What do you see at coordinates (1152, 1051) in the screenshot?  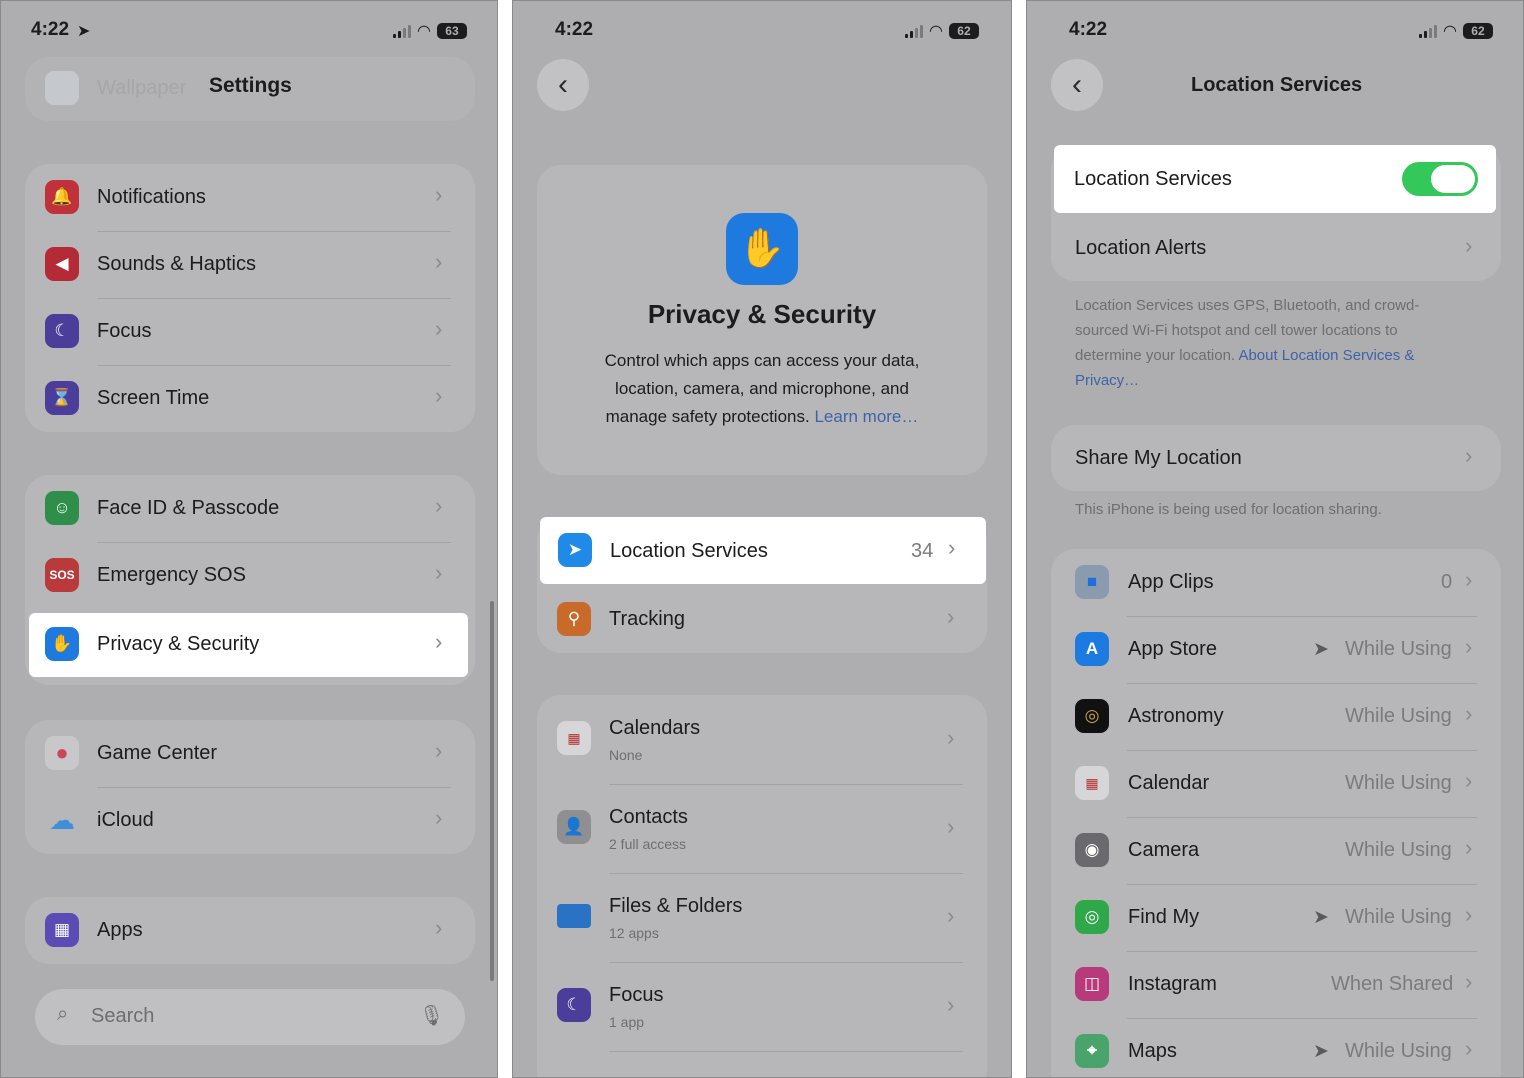 I see `app-label: Maps` at bounding box center [1152, 1051].